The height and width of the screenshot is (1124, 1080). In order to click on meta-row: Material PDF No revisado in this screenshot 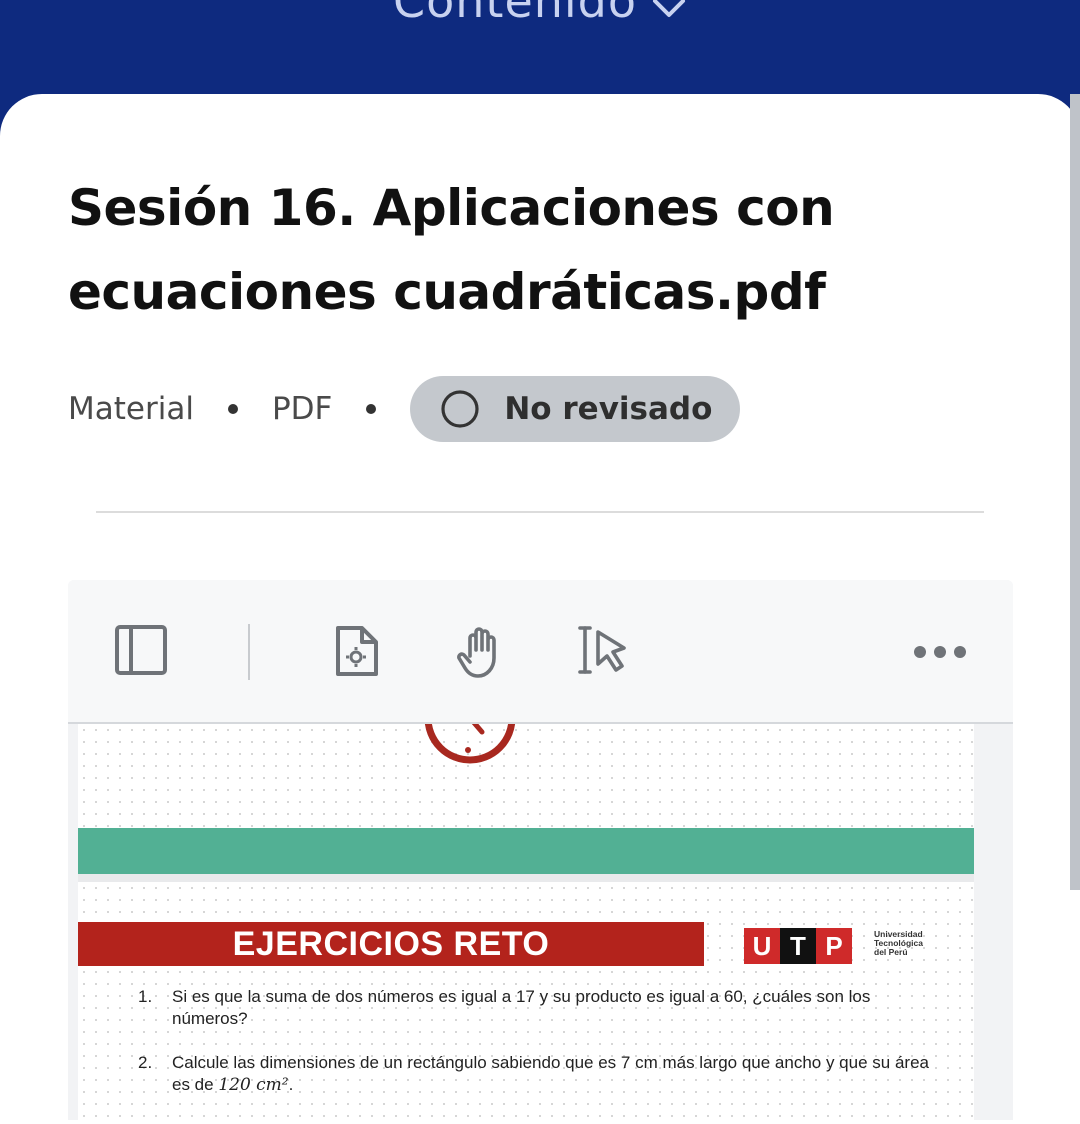, I will do `click(404, 409)`.